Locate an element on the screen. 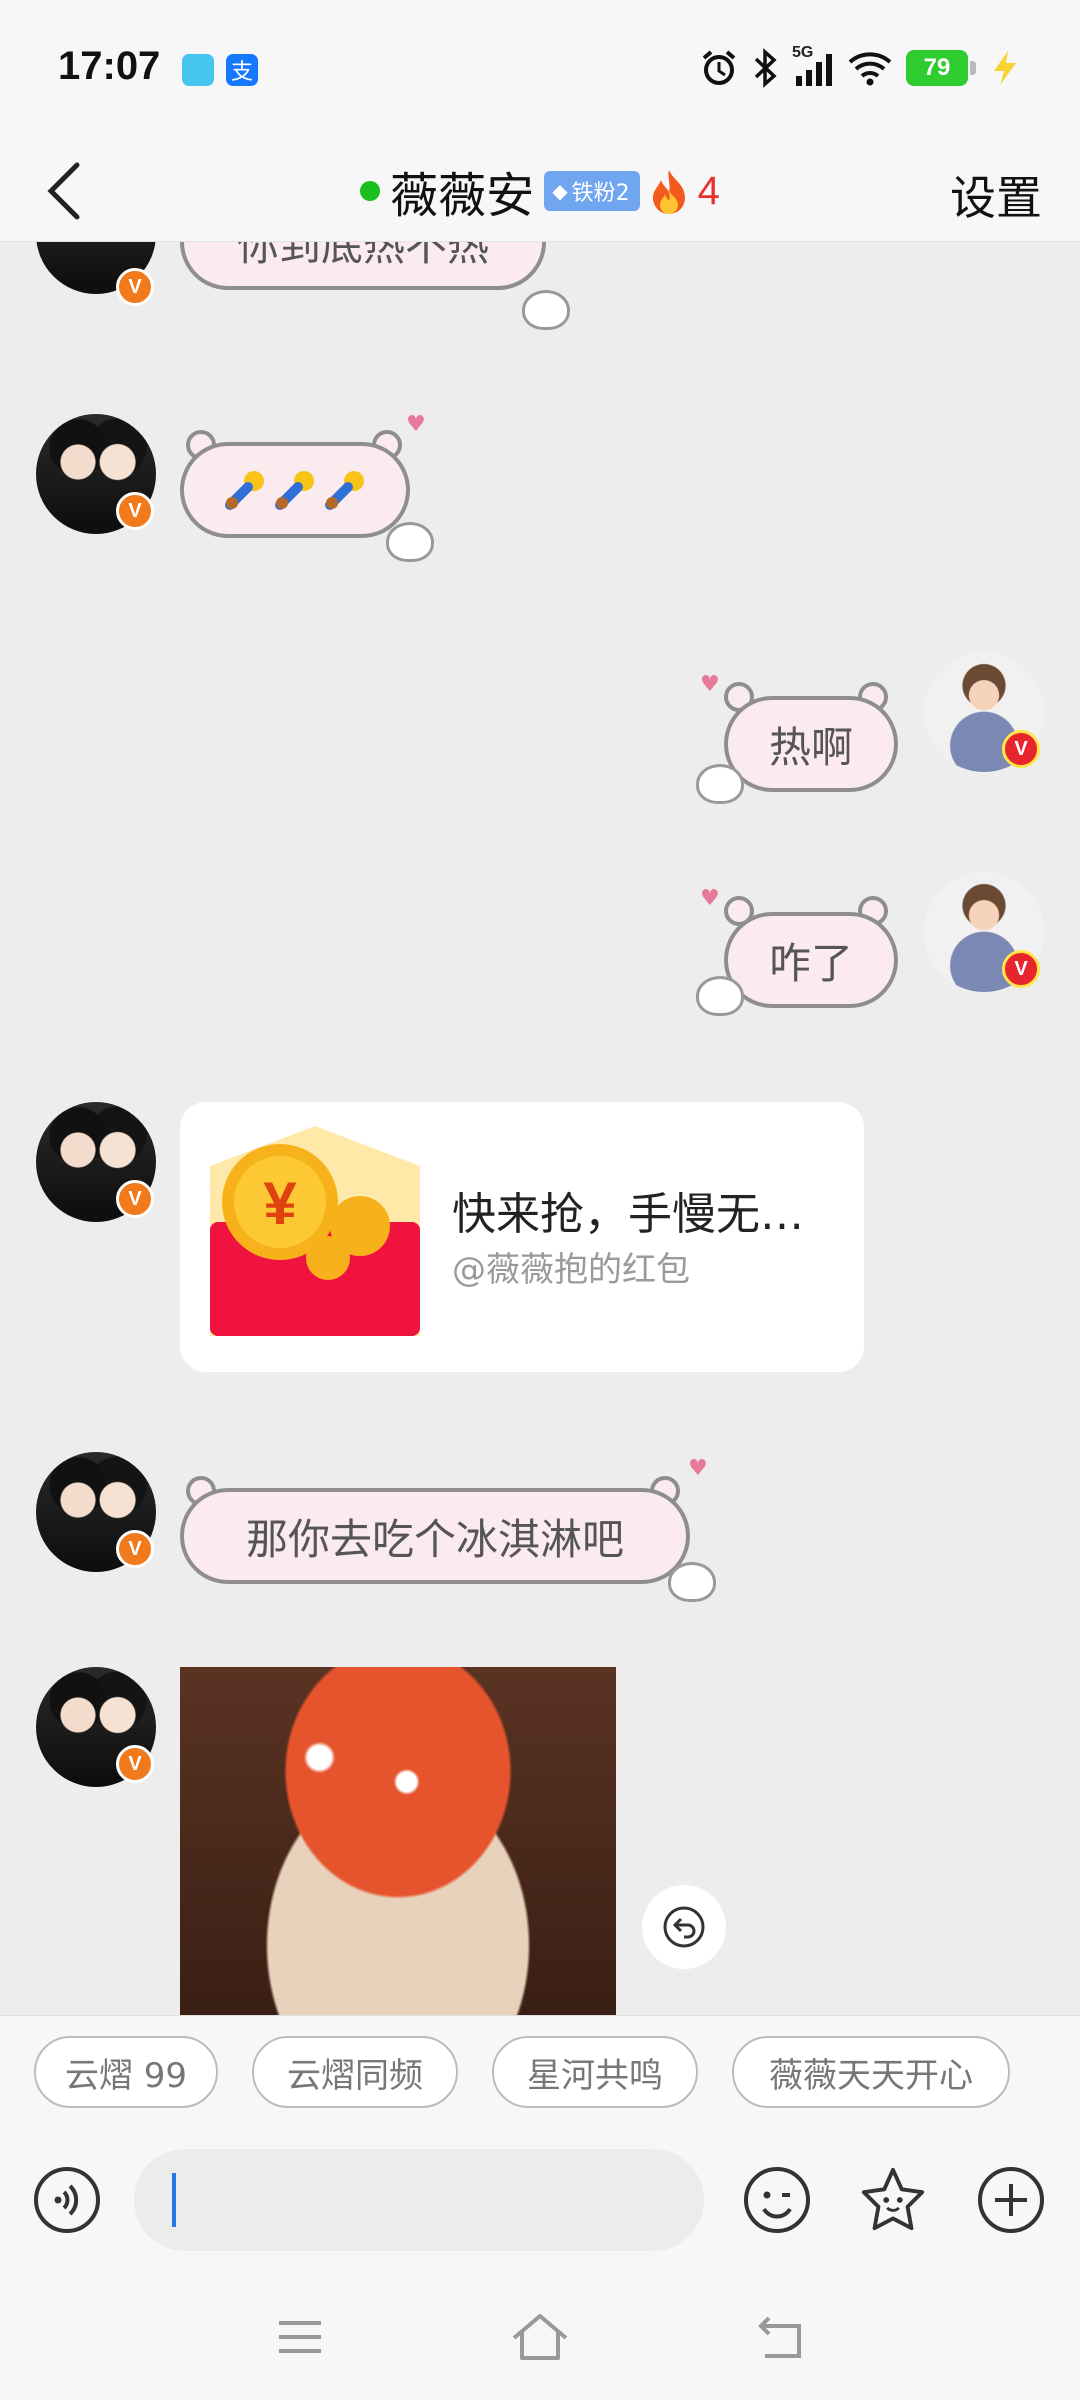 This screenshot has height=2400, width=1080. sticker-button is located at coordinates (893, 2200).